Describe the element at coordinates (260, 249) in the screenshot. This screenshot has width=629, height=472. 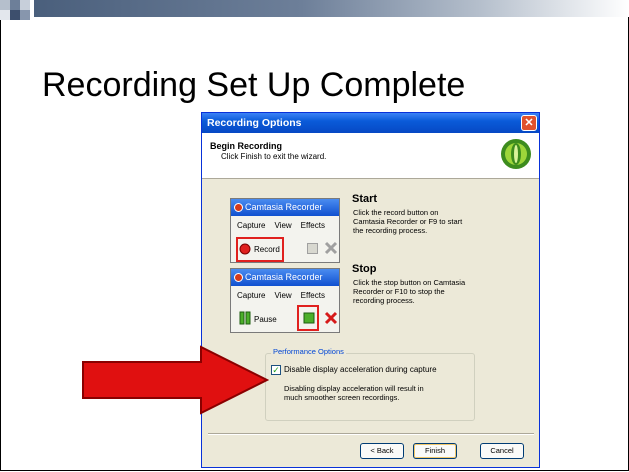
I see `record-highlight-box` at that location.